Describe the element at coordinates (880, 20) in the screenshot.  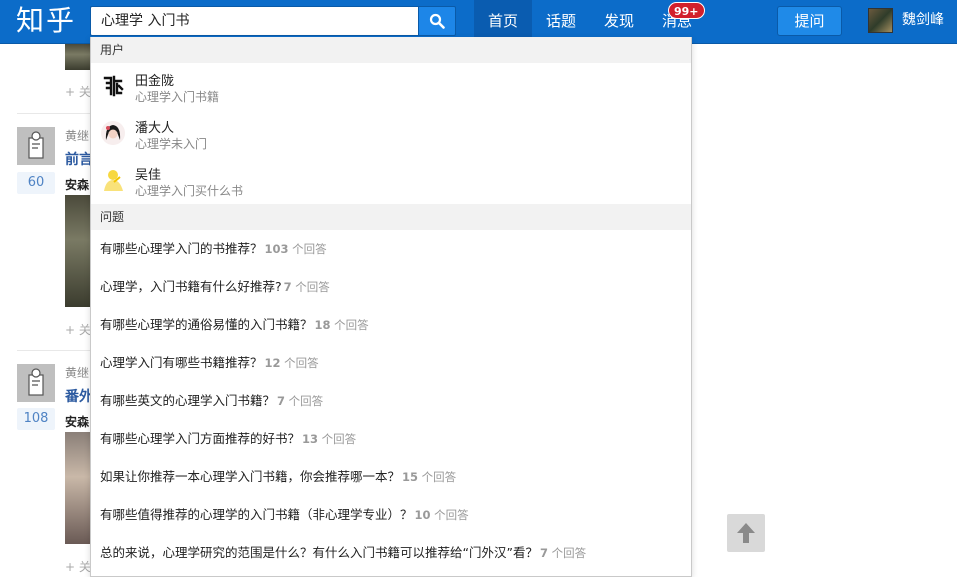
I see `user-avatar` at that location.